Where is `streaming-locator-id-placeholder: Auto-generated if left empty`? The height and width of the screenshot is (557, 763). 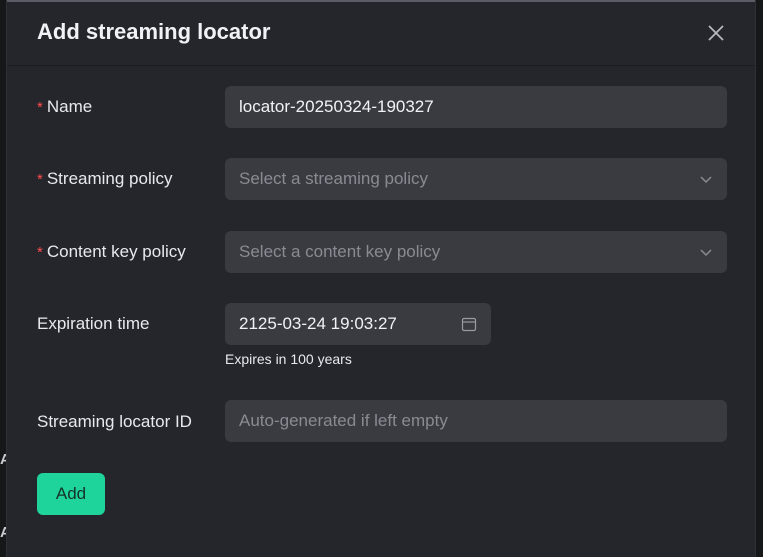 streaming-locator-id-placeholder: Auto-generated if left empty is located at coordinates (343, 420).